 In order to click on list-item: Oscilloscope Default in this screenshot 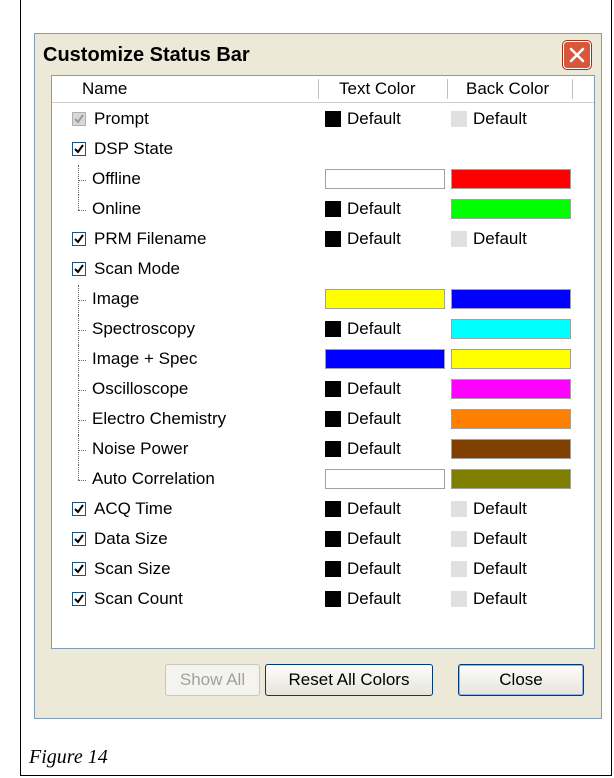, I will do `click(323, 390)`.